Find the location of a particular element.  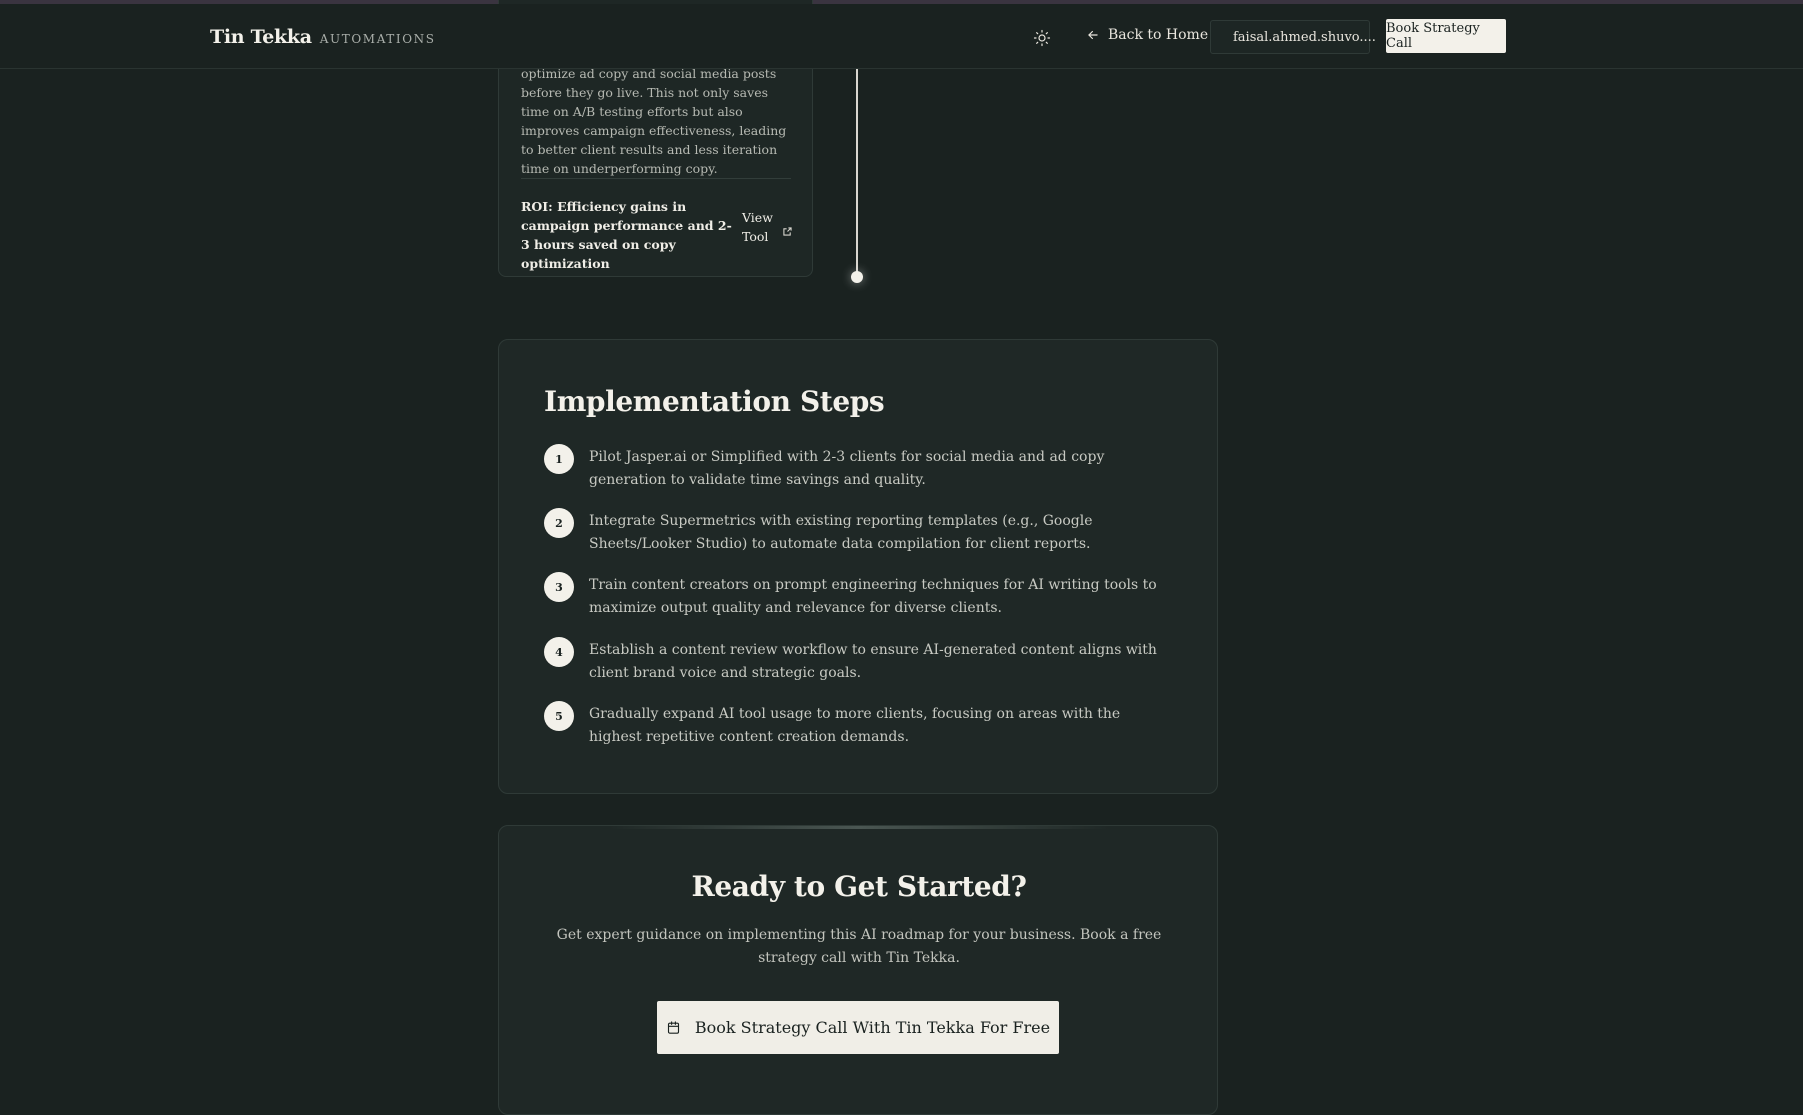

cta-title: Ready to Get Started? is located at coordinates (859, 886).